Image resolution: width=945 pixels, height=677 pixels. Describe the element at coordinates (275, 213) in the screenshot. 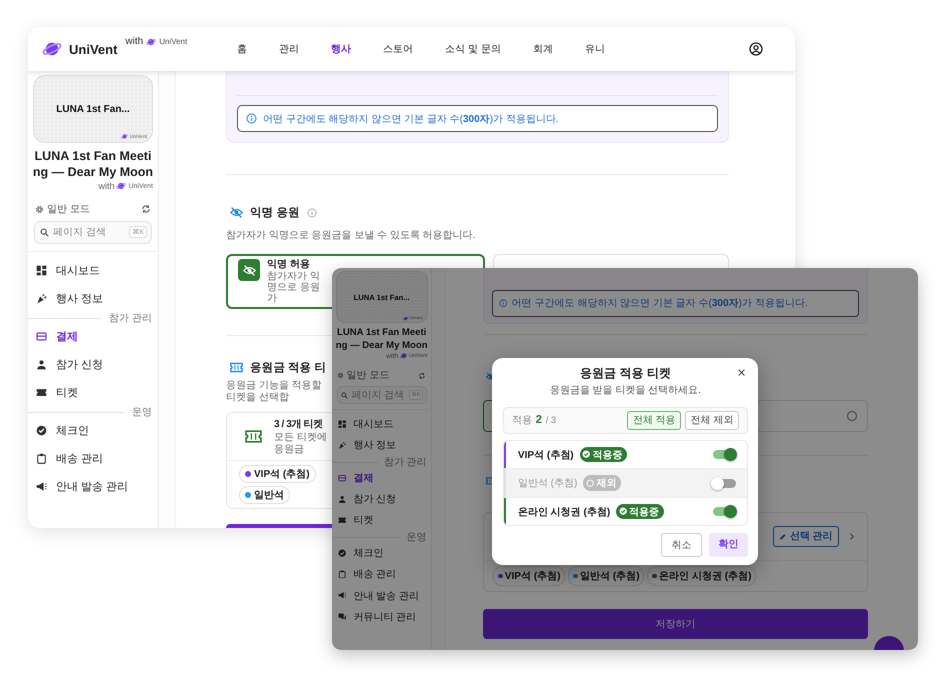

I see `section-title: 익명 응원` at that location.